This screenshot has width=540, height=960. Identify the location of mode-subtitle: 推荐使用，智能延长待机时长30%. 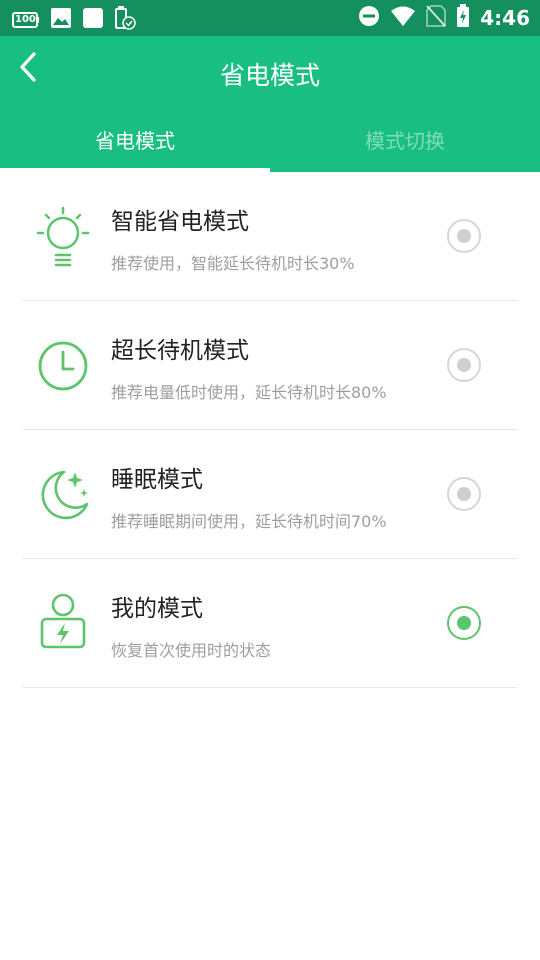
(233, 263).